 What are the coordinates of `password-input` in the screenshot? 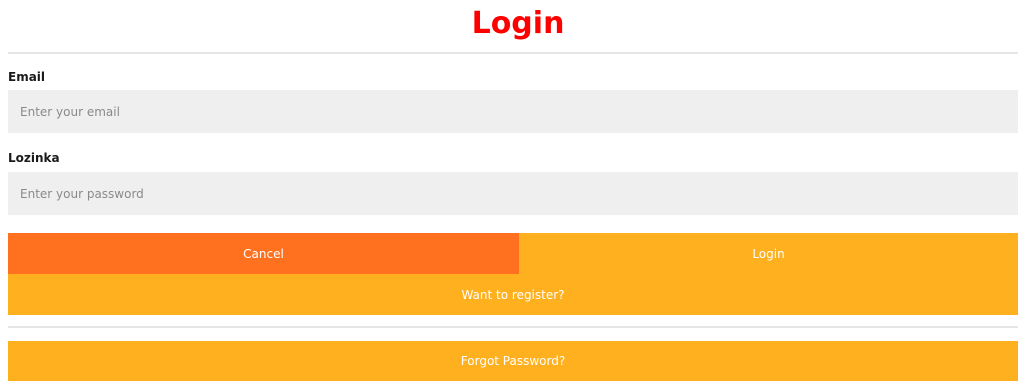 It's located at (513, 193).